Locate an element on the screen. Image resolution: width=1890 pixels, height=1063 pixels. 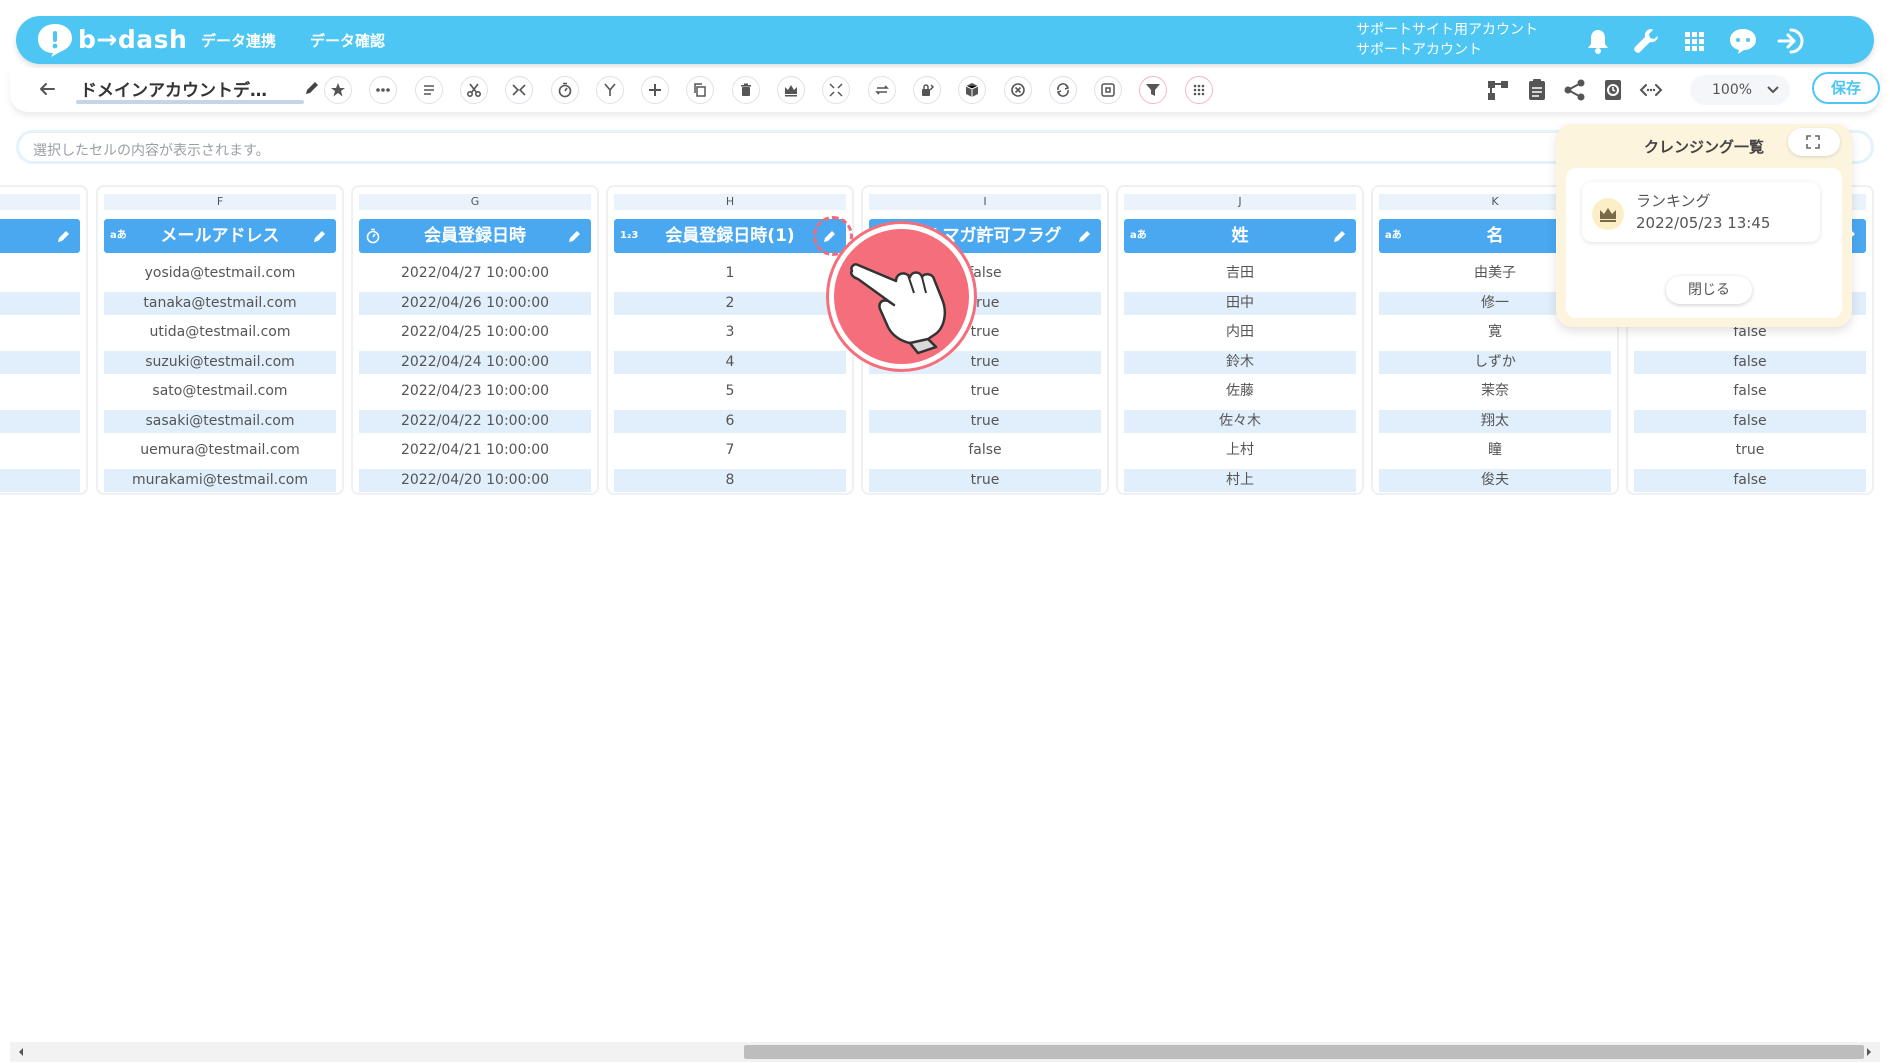
frame-tool-button is located at coordinates (1108, 90).